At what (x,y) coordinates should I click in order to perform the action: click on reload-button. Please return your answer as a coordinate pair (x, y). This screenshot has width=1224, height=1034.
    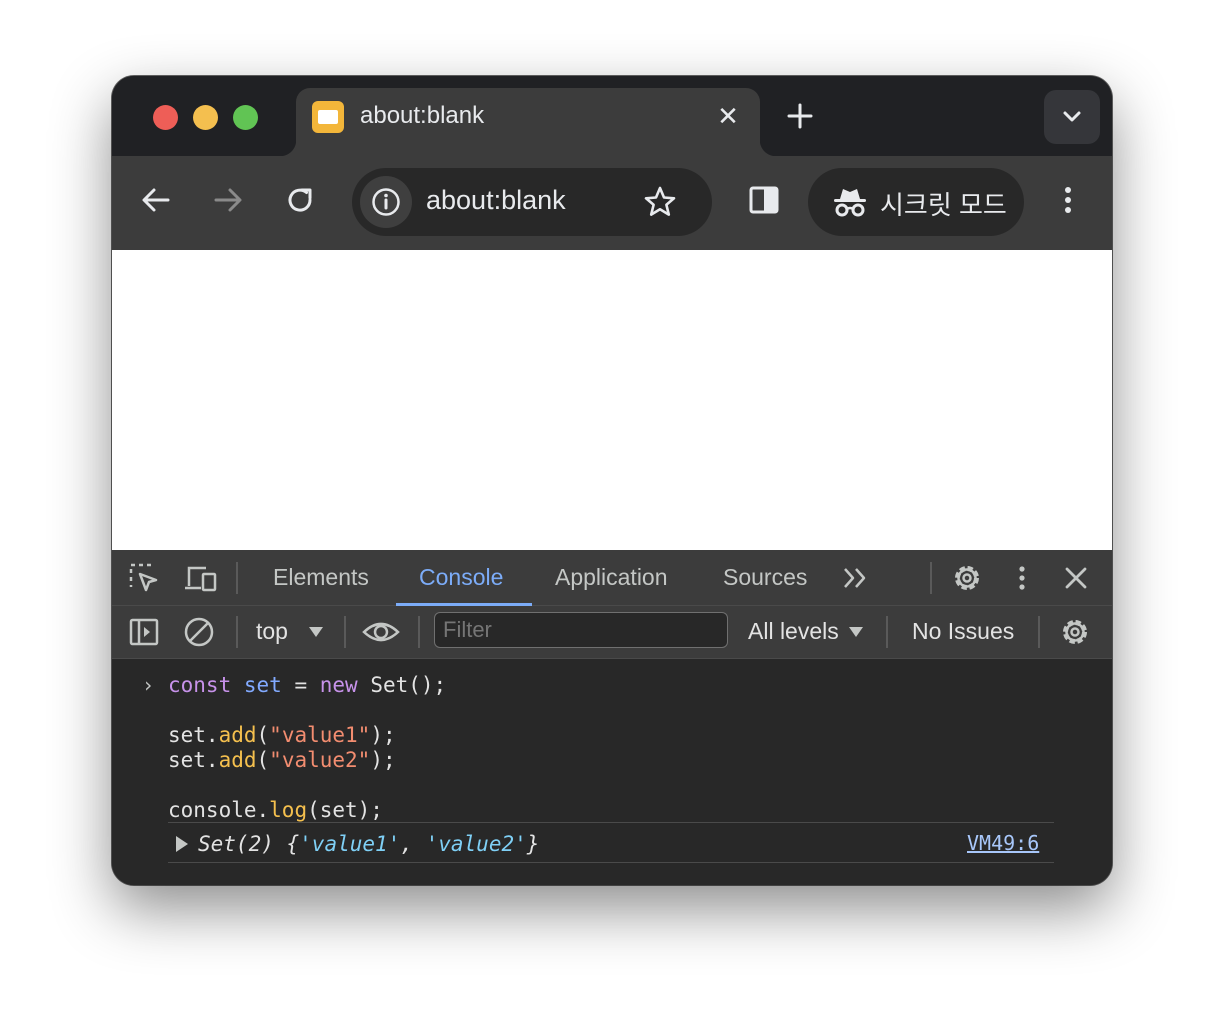
    Looking at the image, I should click on (300, 200).